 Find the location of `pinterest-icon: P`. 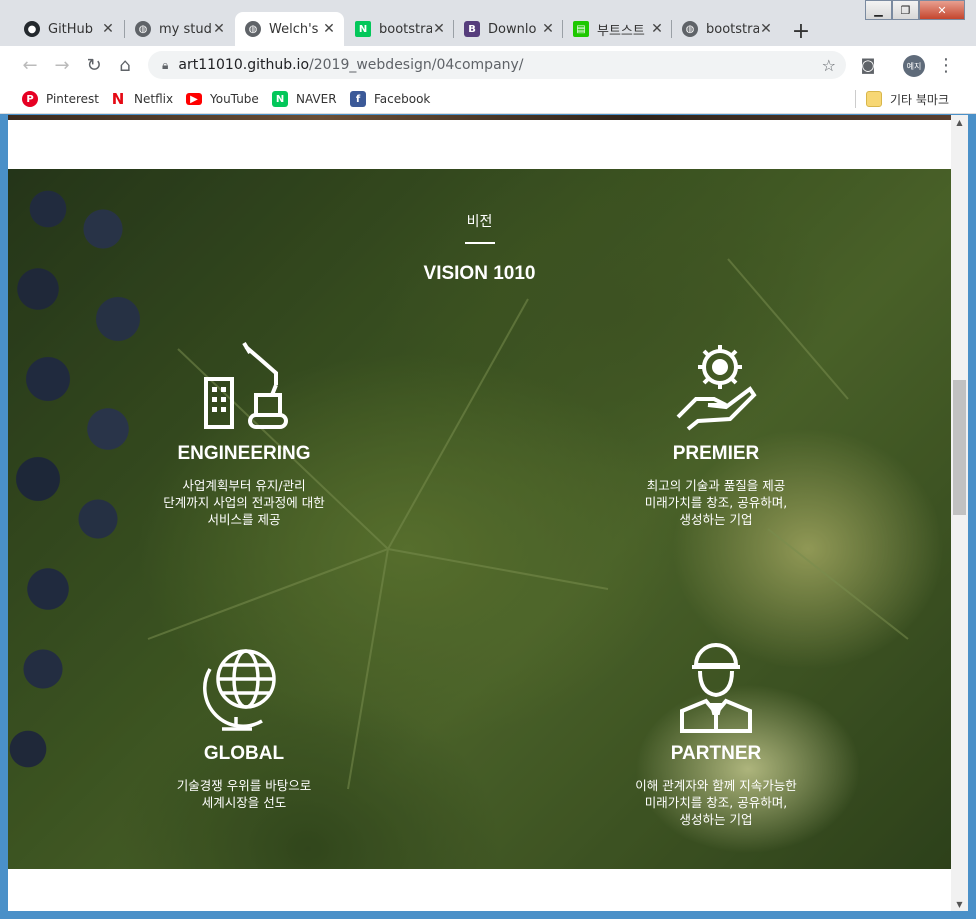

pinterest-icon: P is located at coordinates (30, 99).